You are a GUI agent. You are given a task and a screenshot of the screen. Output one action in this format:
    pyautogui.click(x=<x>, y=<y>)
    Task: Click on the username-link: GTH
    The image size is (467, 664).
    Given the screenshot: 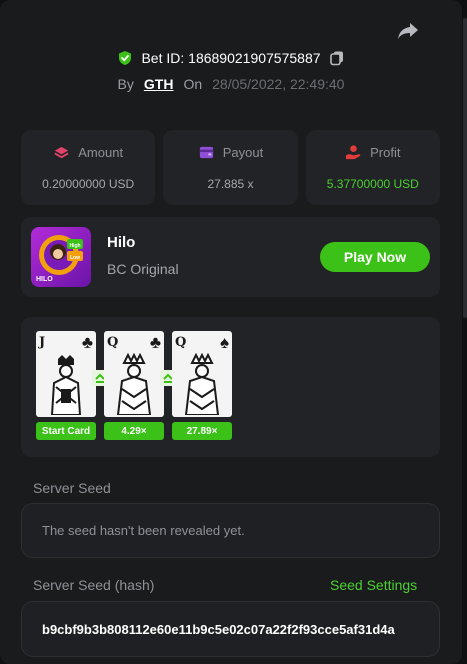 What is the action you would take?
    pyautogui.click(x=159, y=84)
    